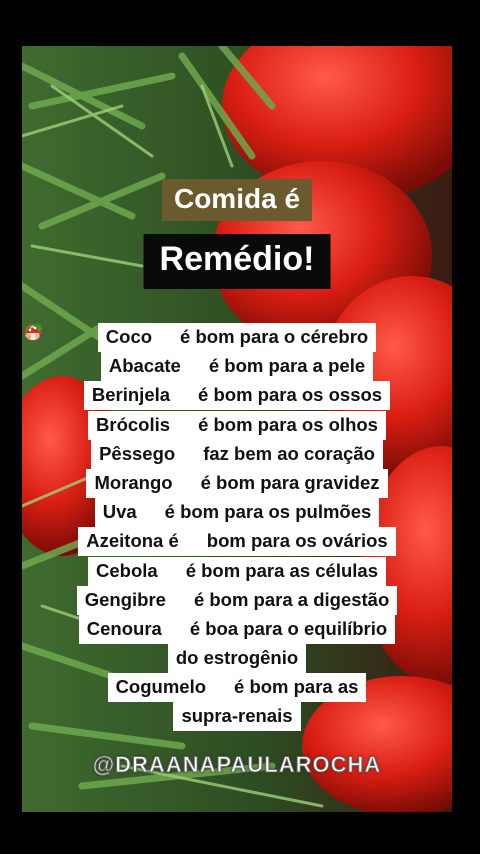  What do you see at coordinates (288, 628) in the screenshot?
I see `food-benefit: é boa para o equilíbrio` at bounding box center [288, 628].